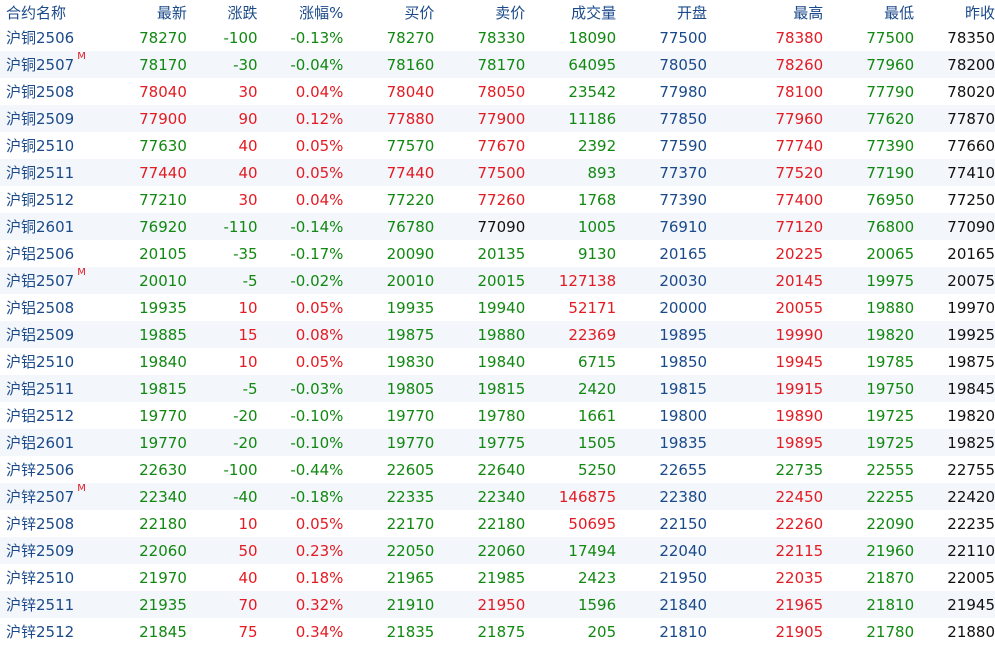 The height and width of the screenshot is (646, 995). What do you see at coordinates (48, 388) in the screenshot?
I see `contract-name-cell: 沪铝2511` at bounding box center [48, 388].